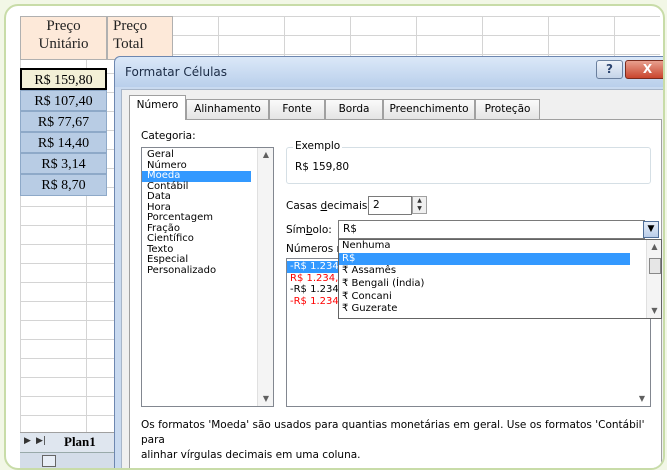  Describe the element at coordinates (196, 197) in the screenshot. I see `category-item: Data` at that location.